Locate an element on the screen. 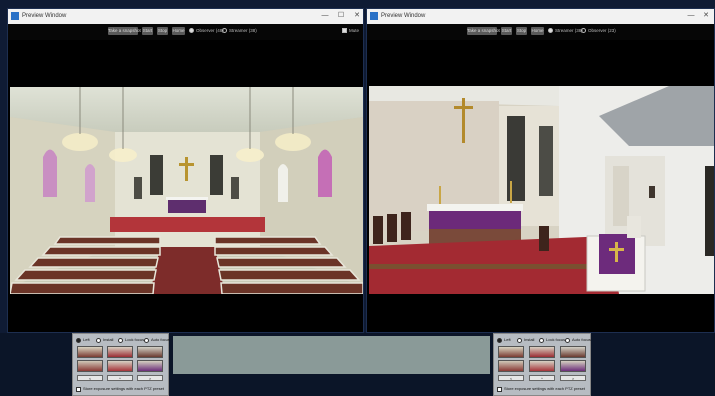 This screenshot has height=396, width=715. right-window-titlebar: Preview Window — ✕ is located at coordinates (540, 17).